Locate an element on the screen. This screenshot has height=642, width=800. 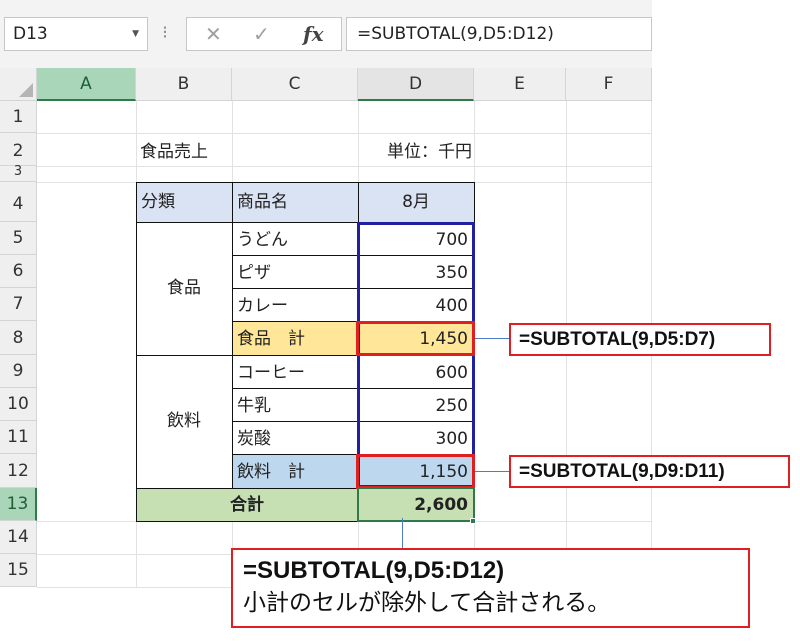
enter-icon: ✓ is located at coordinates (261, 34).